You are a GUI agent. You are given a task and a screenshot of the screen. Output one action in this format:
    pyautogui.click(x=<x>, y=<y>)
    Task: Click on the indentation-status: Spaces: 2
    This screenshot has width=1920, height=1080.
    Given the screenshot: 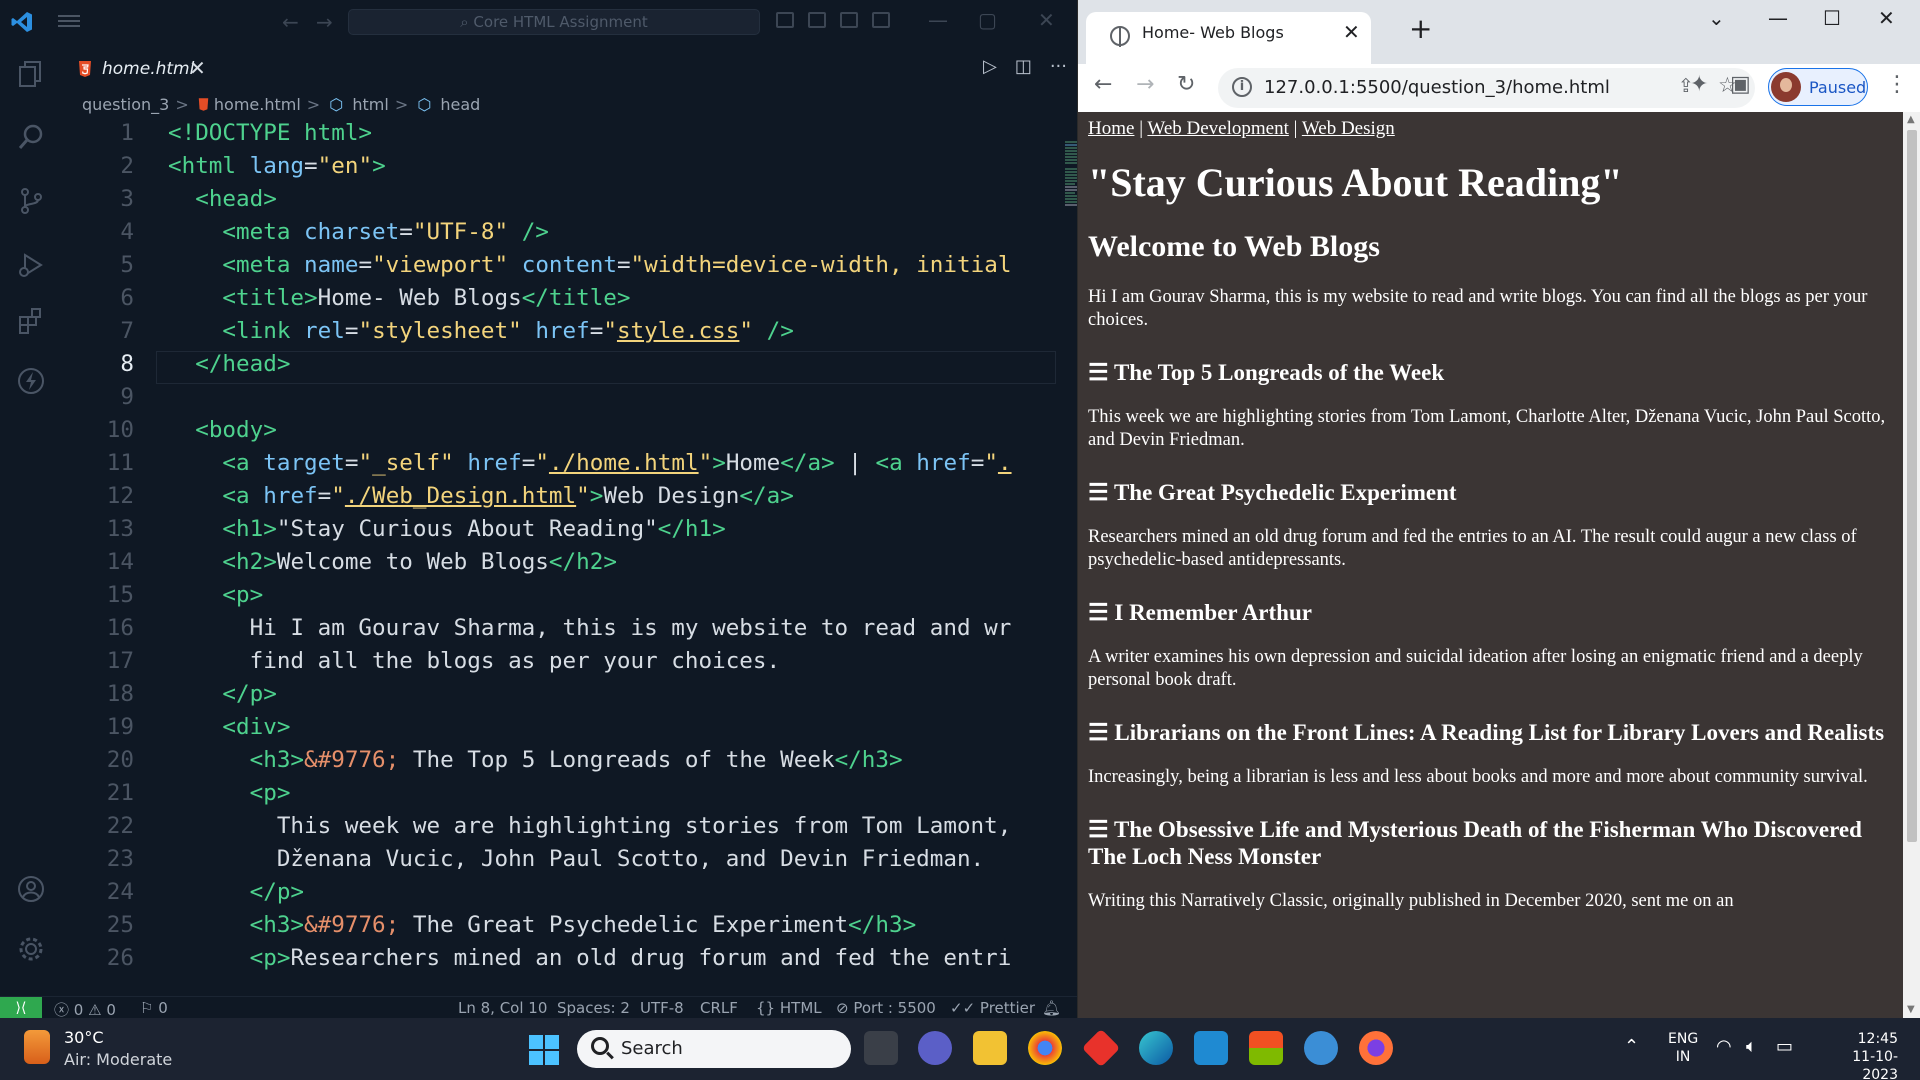 What is the action you would take?
    pyautogui.click(x=593, y=1008)
    